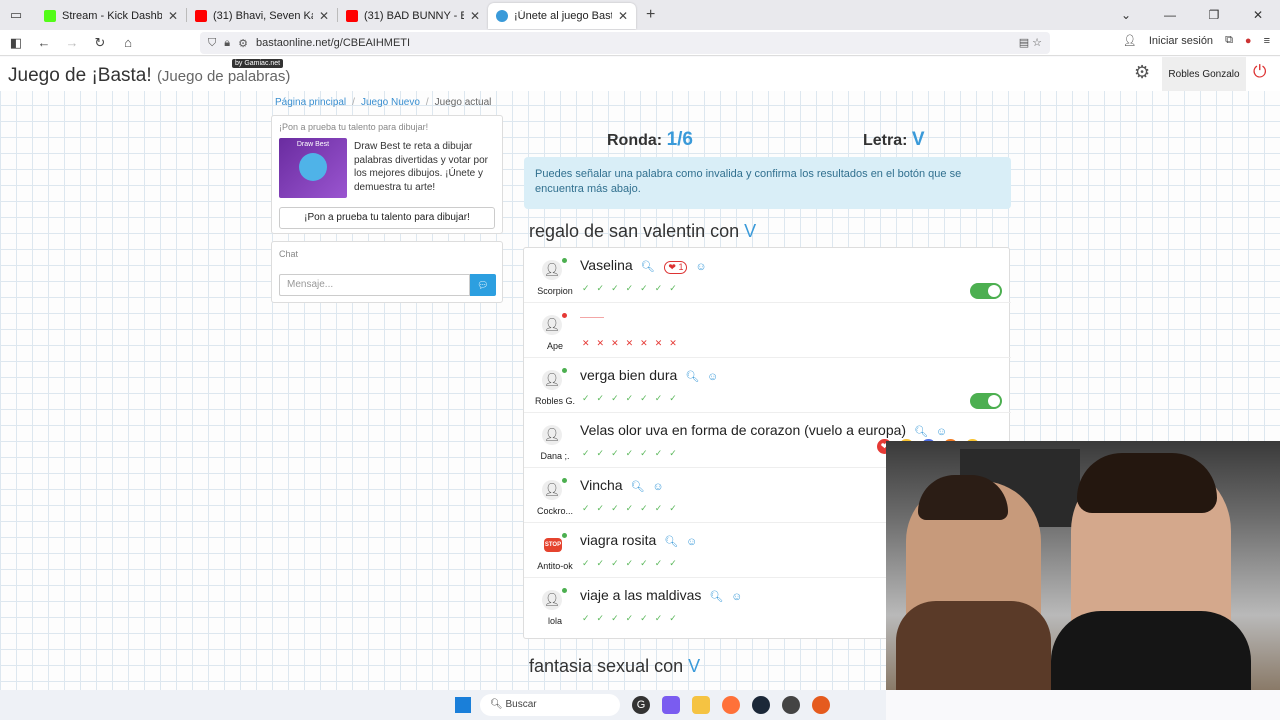  What do you see at coordinates (552, 325) in the screenshot?
I see `user-avatar-icon: 👤︎` at bounding box center [552, 325].